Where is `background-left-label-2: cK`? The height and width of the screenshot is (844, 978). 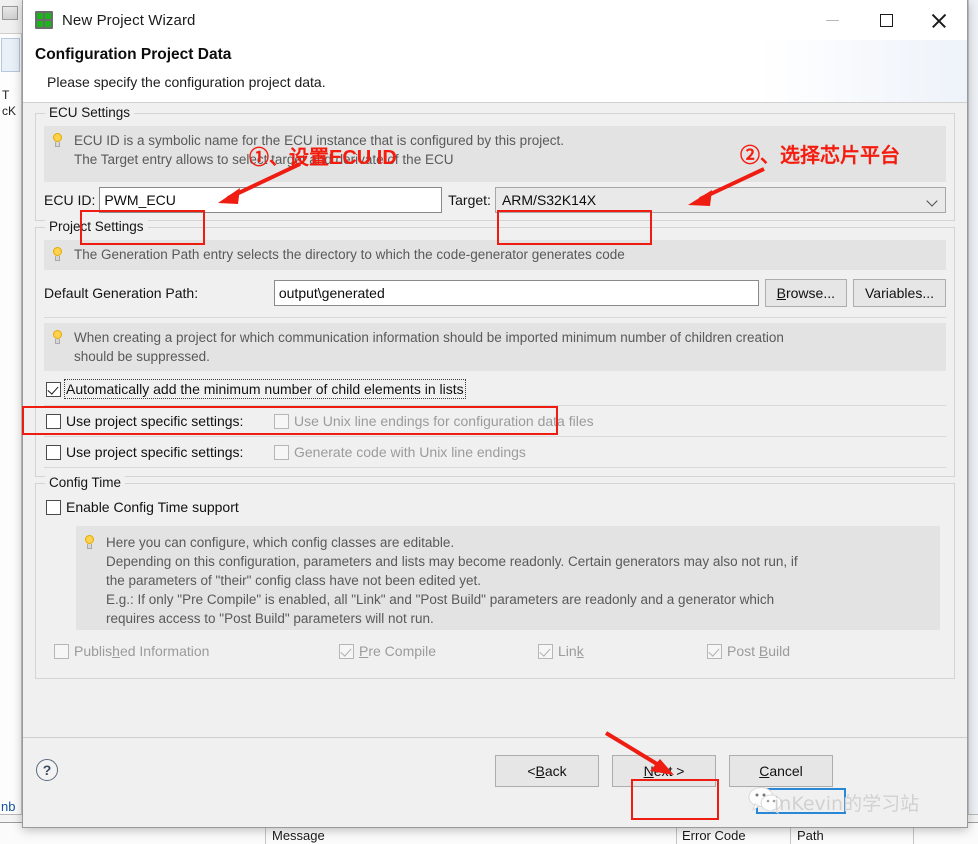
background-left-label-2: cK is located at coordinates (9, 111).